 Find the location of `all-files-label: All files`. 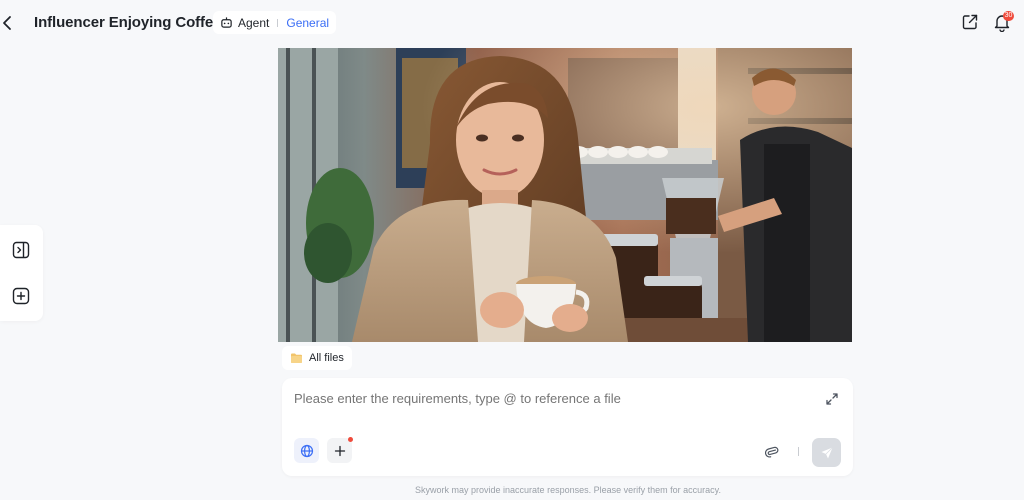

all-files-label: All files is located at coordinates (326, 358).